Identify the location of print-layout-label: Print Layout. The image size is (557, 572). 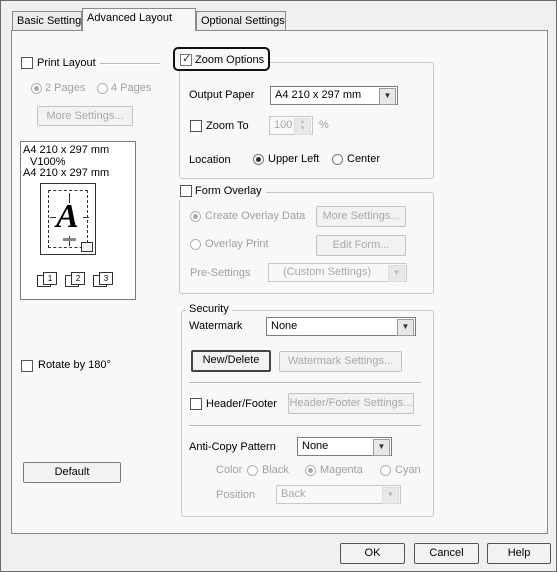
(66, 63).